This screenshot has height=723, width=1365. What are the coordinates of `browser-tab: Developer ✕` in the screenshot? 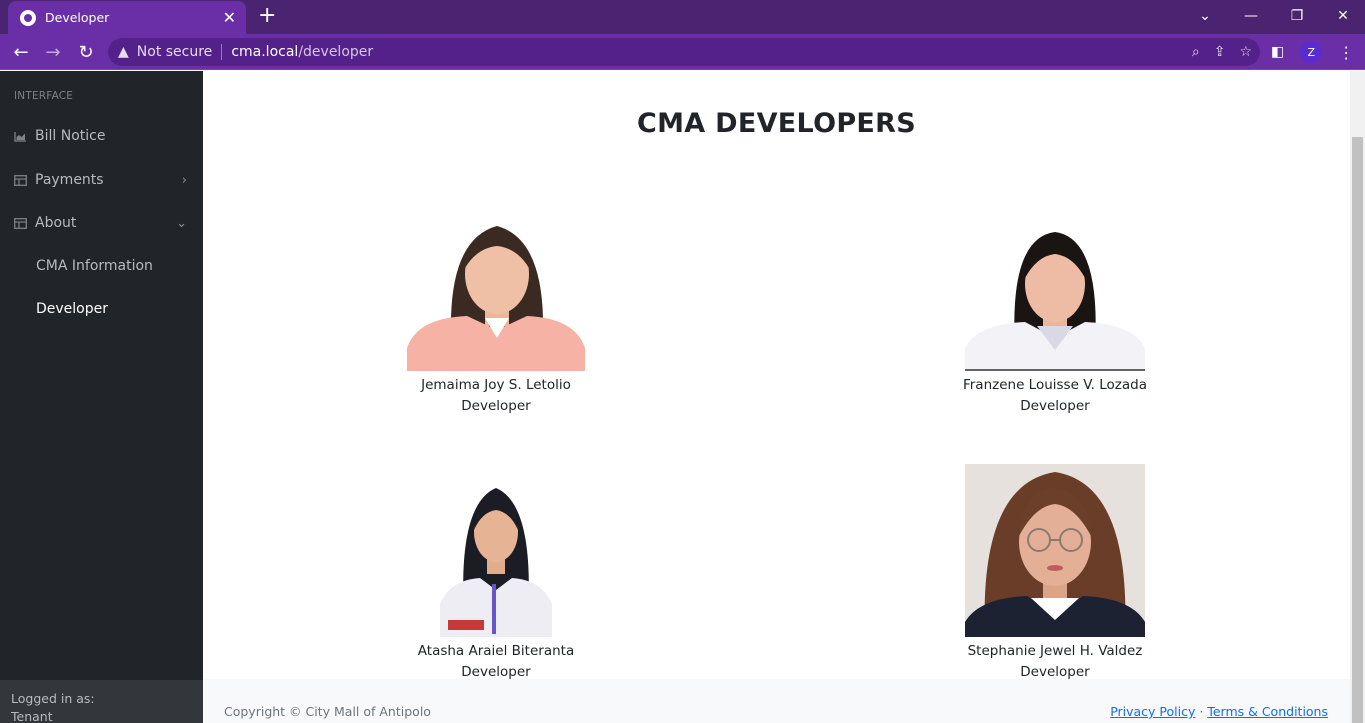 It's located at (127, 17).